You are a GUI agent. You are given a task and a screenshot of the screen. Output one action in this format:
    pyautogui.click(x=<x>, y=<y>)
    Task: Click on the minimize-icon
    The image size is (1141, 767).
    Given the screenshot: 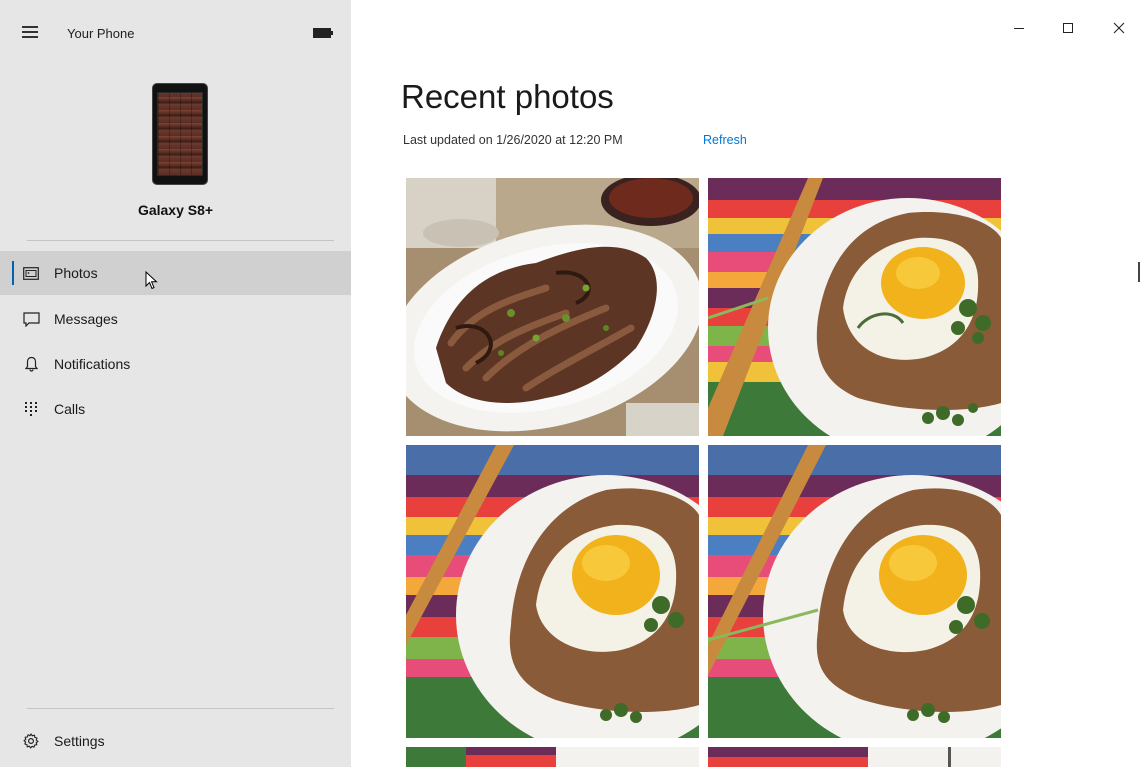 What is the action you would take?
    pyautogui.click(x=1019, y=28)
    